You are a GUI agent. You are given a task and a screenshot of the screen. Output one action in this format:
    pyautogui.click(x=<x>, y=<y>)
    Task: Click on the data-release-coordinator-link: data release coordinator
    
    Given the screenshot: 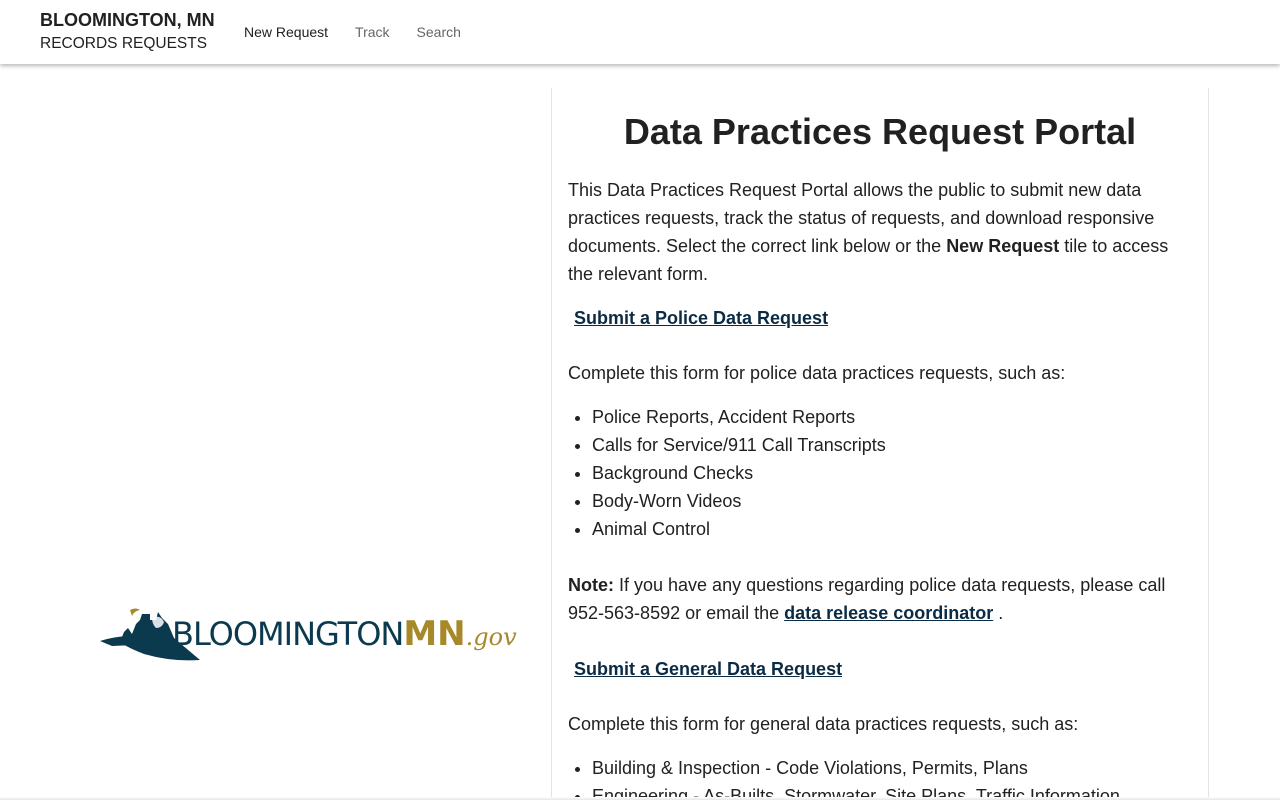 What is the action you would take?
    pyautogui.click(x=888, y=613)
    